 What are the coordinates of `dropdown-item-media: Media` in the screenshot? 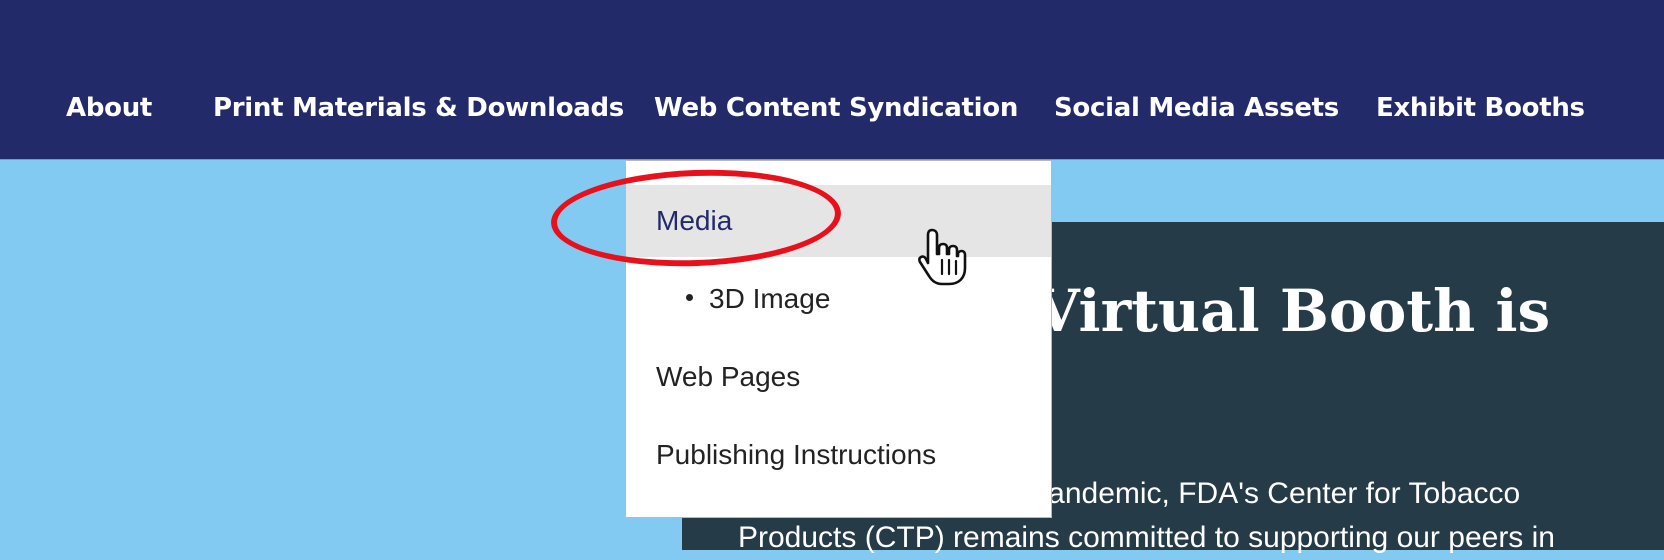 It's located at (838, 221).